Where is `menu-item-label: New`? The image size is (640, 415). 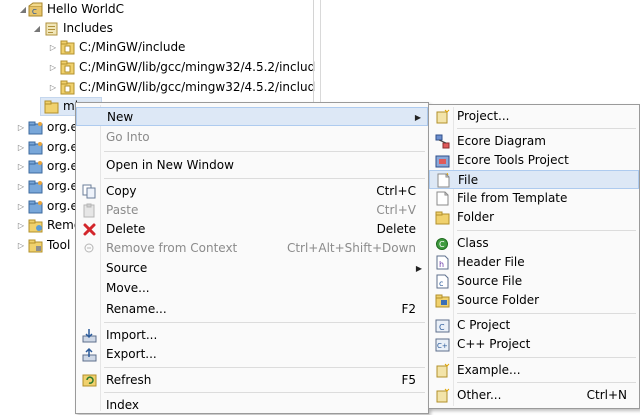 menu-item-label: New is located at coordinates (120, 117).